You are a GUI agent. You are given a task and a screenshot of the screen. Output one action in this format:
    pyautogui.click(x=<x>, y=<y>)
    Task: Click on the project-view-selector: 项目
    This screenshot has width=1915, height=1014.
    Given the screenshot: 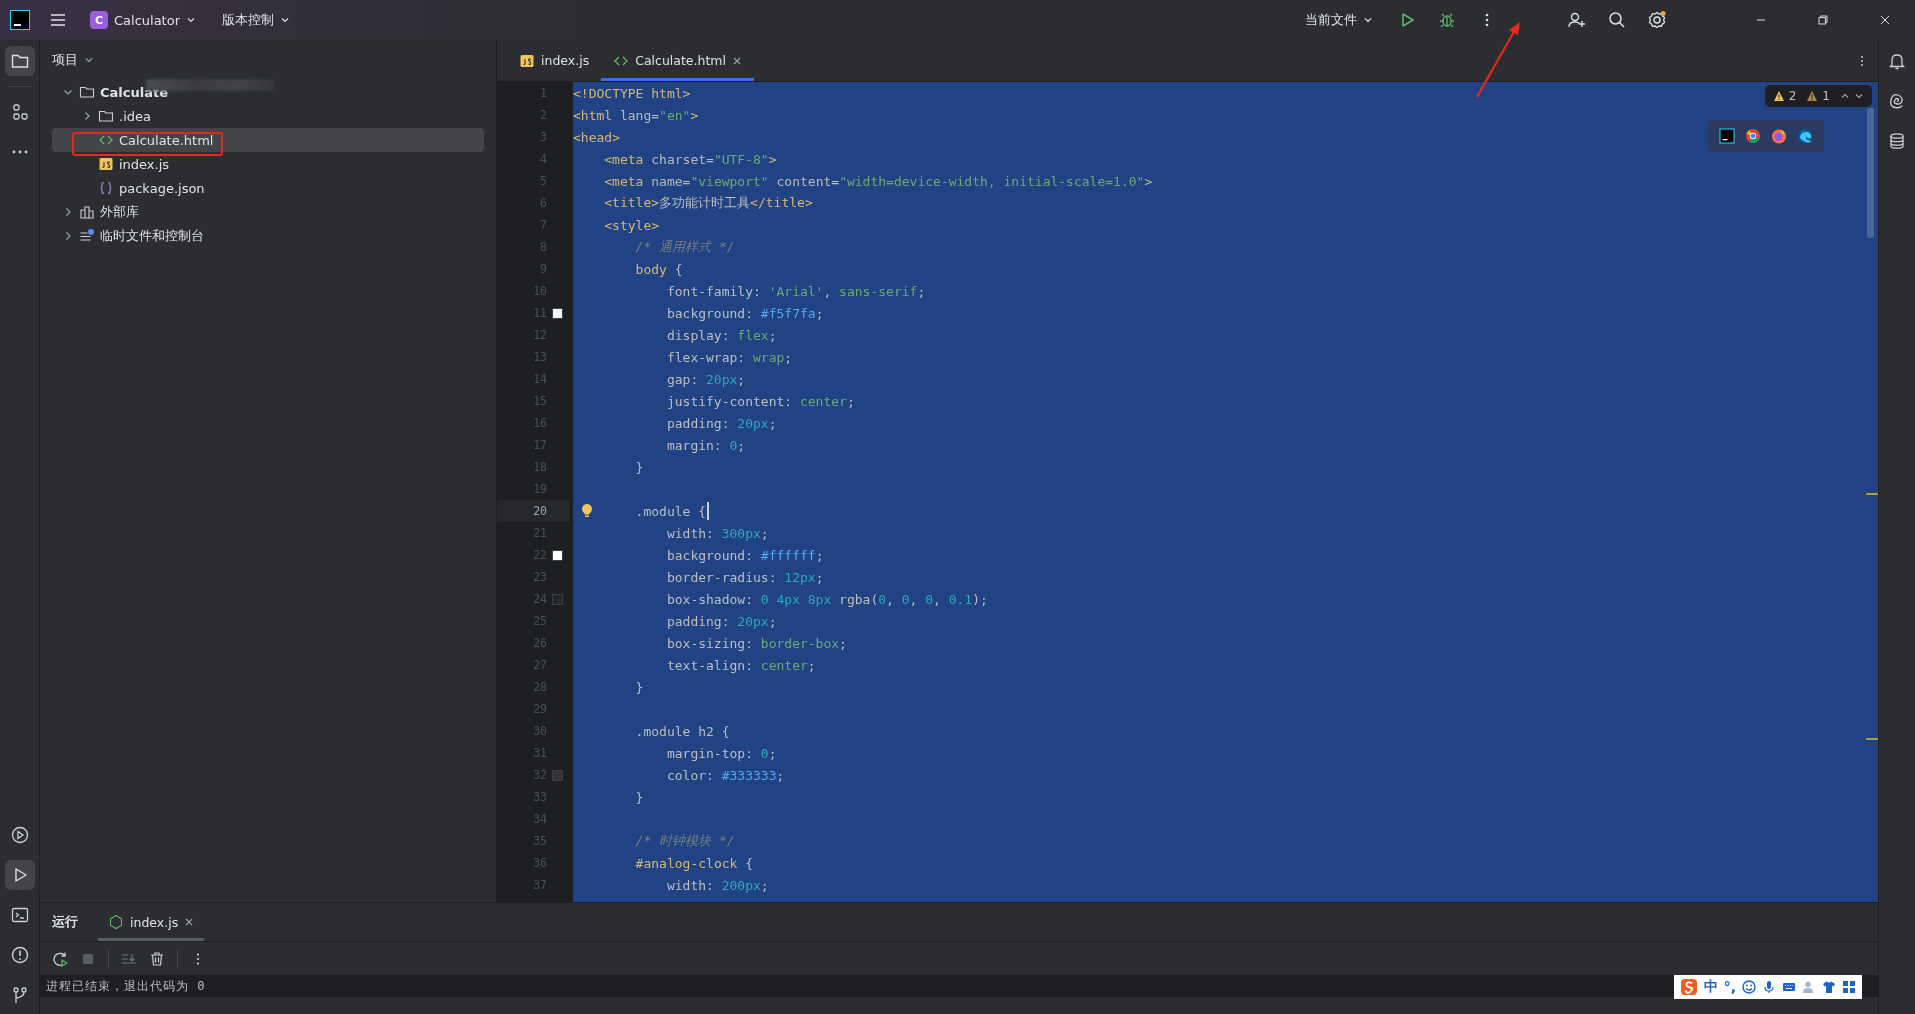 What is the action you would take?
    pyautogui.click(x=73, y=60)
    